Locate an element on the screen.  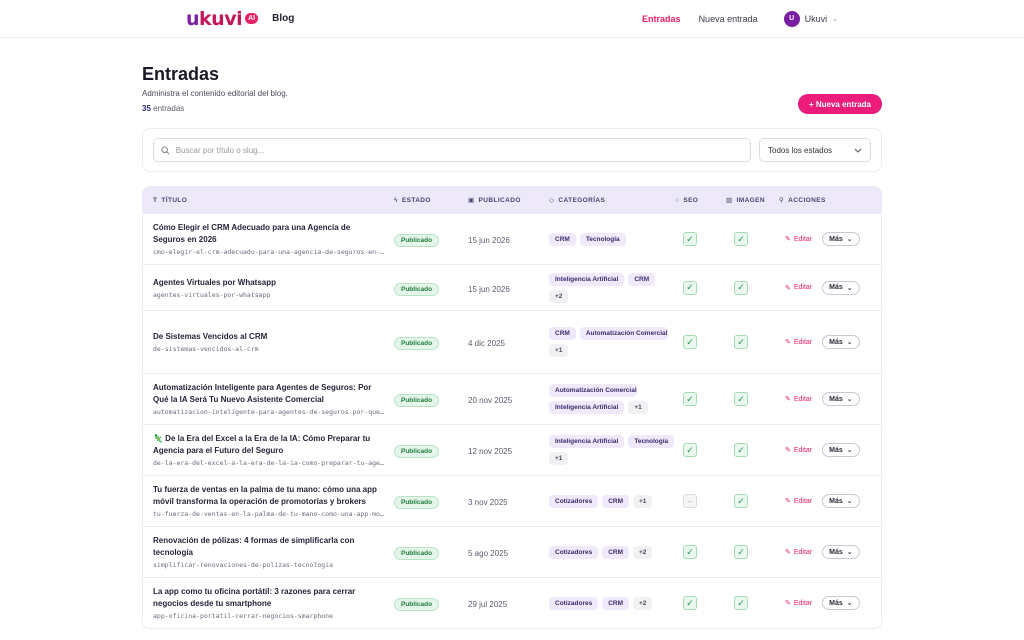
col-header-title-label: TÍTULO is located at coordinates (174, 200).